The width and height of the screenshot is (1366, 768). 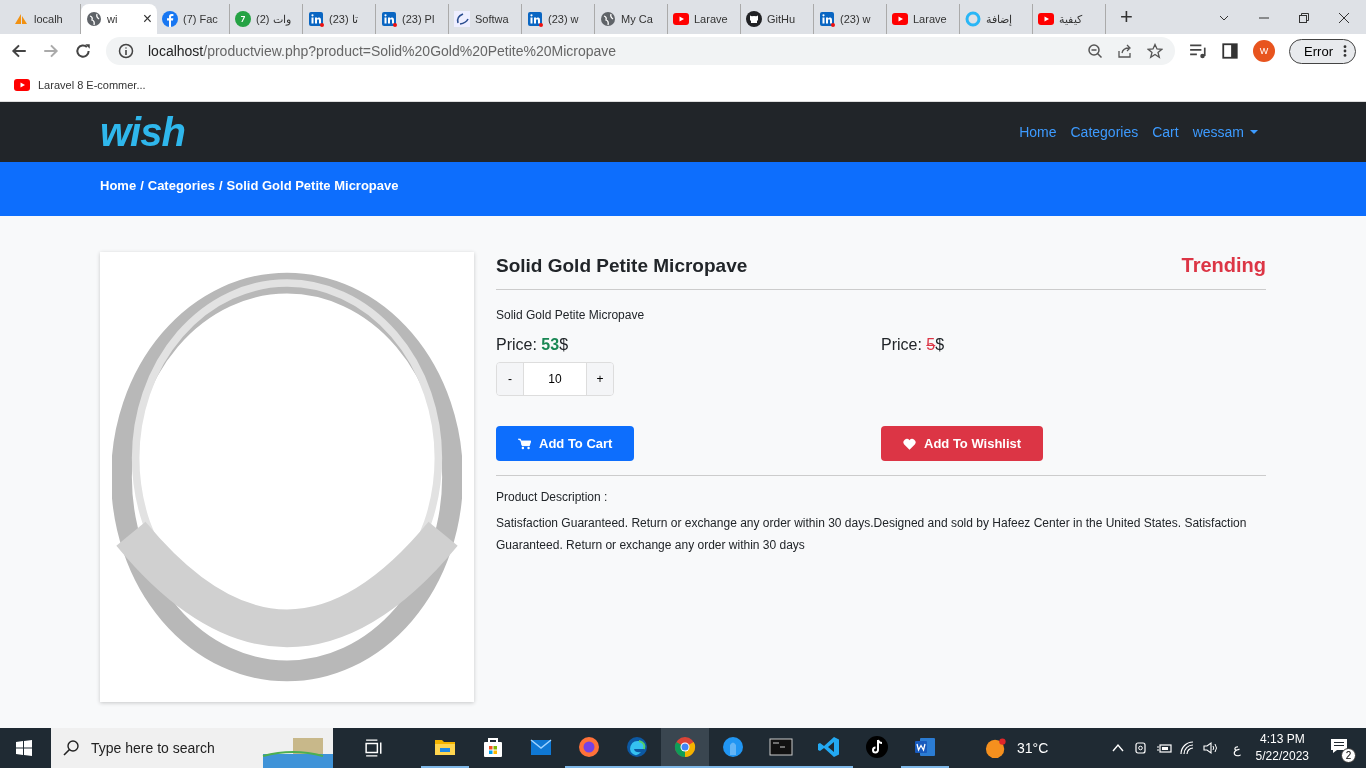 What do you see at coordinates (1140, 748) in the screenshot?
I see `camera-icon` at bounding box center [1140, 748].